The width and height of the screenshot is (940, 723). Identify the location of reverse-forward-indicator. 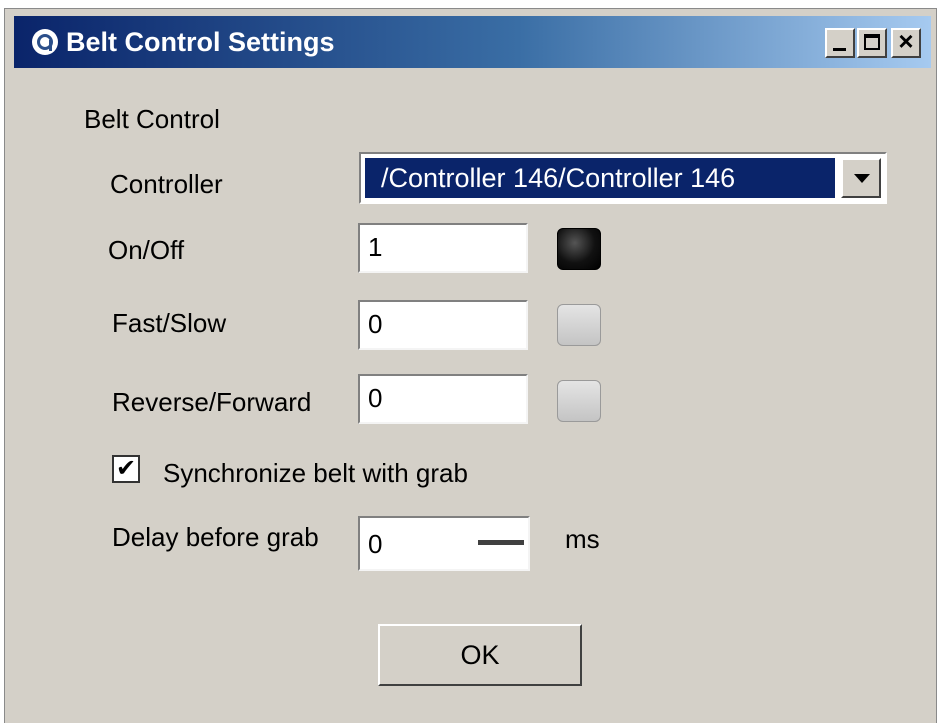
(579, 401).